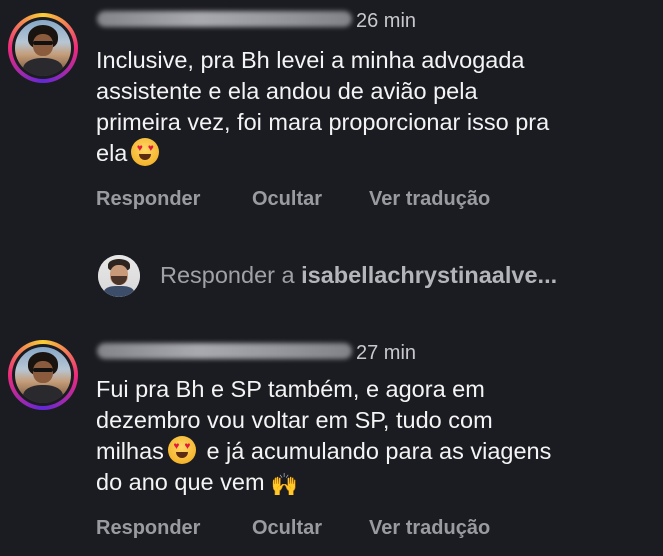 The height and width of the screenshot is (556, 663). Describe the element at coordinates (284, 484) in the screenshot. I see `raising-hands-emoji: 🙌` at that location.